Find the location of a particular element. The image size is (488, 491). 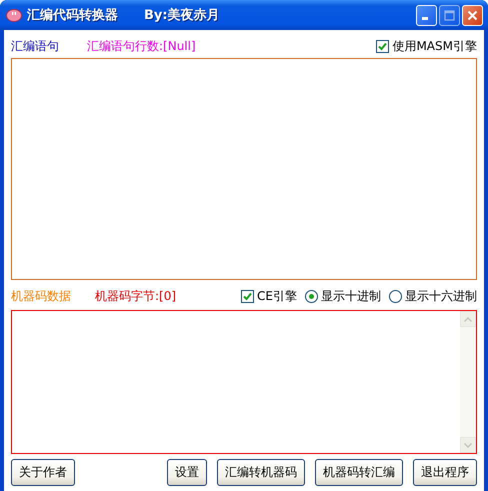

close-icon is located at coordinates (472, 15).